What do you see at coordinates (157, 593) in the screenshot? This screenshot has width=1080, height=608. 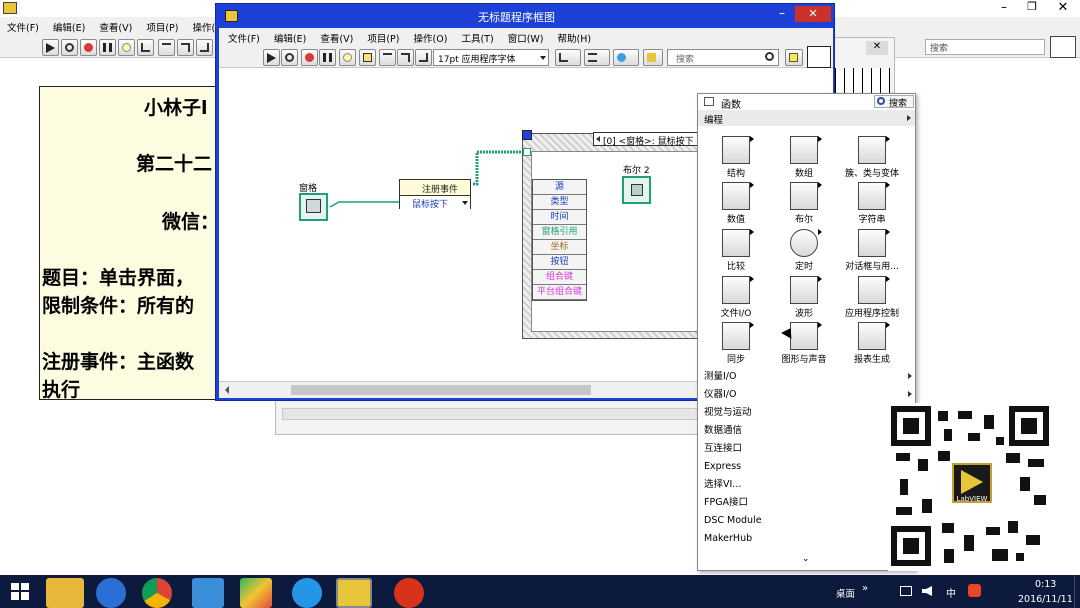 I see `taskbar-chrome-icon` at bounding box center [157, 593].